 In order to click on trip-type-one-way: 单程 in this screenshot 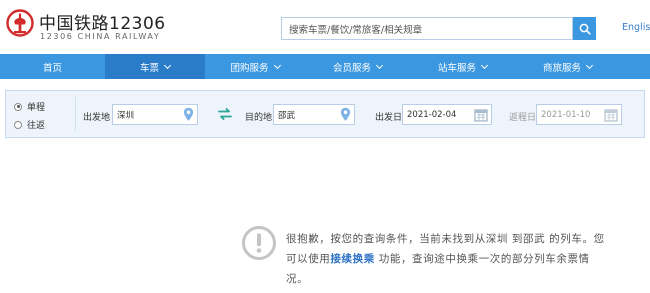, I will do `click(29, 106)`.